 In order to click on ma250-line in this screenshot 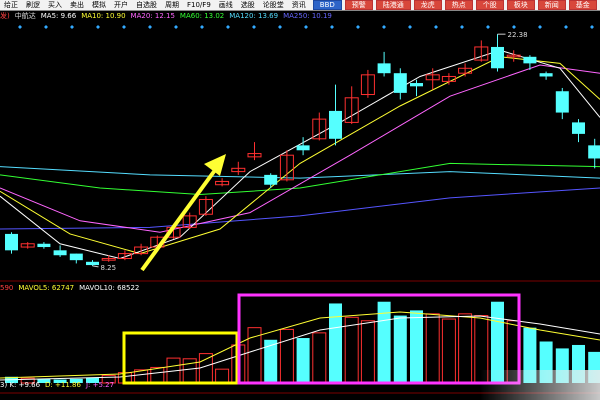, I will do `click(300, 208)`.